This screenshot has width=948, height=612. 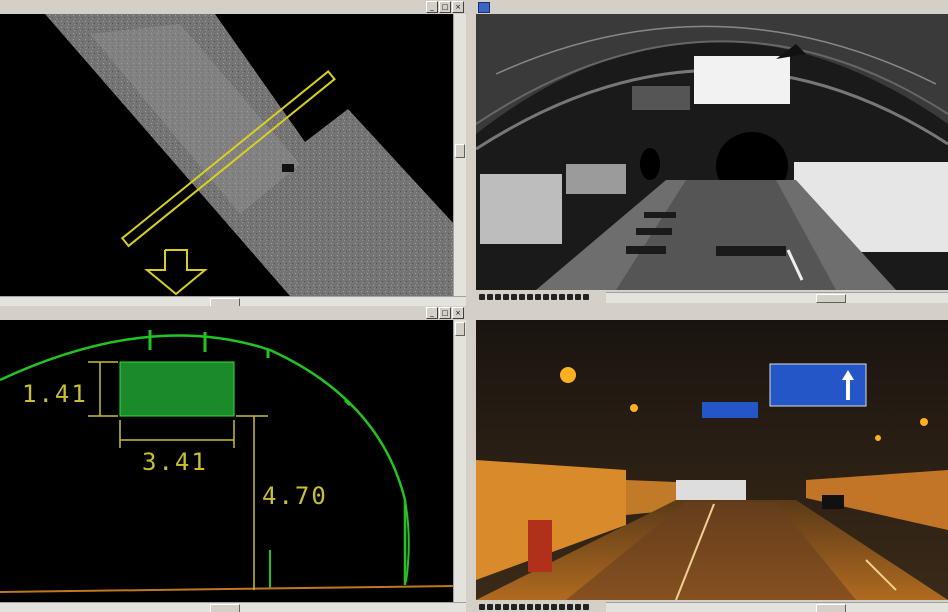 I want to click on direction-sign, so click(x=818, y=385).